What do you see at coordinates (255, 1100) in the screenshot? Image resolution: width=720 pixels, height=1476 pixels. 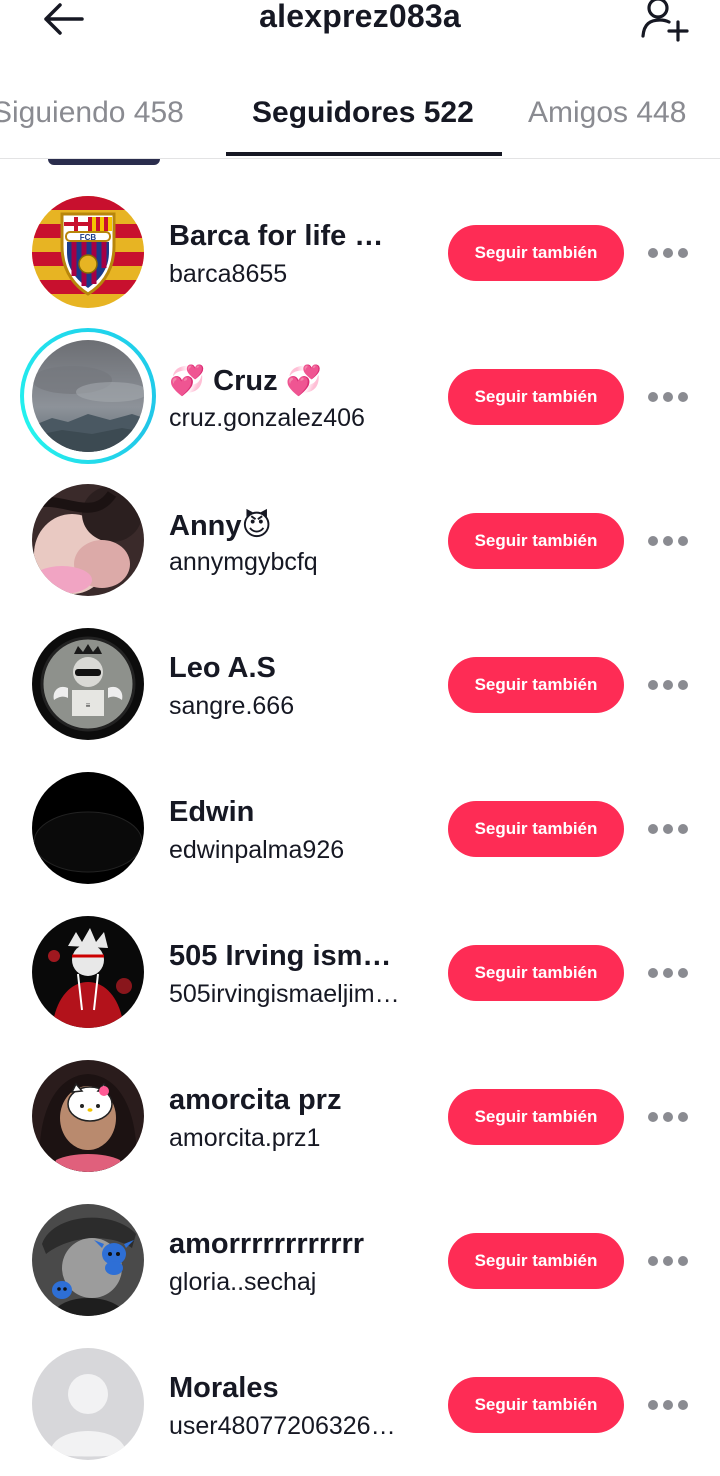 I see `display-name: amorcita prz` at bounding box center [255, 1100].